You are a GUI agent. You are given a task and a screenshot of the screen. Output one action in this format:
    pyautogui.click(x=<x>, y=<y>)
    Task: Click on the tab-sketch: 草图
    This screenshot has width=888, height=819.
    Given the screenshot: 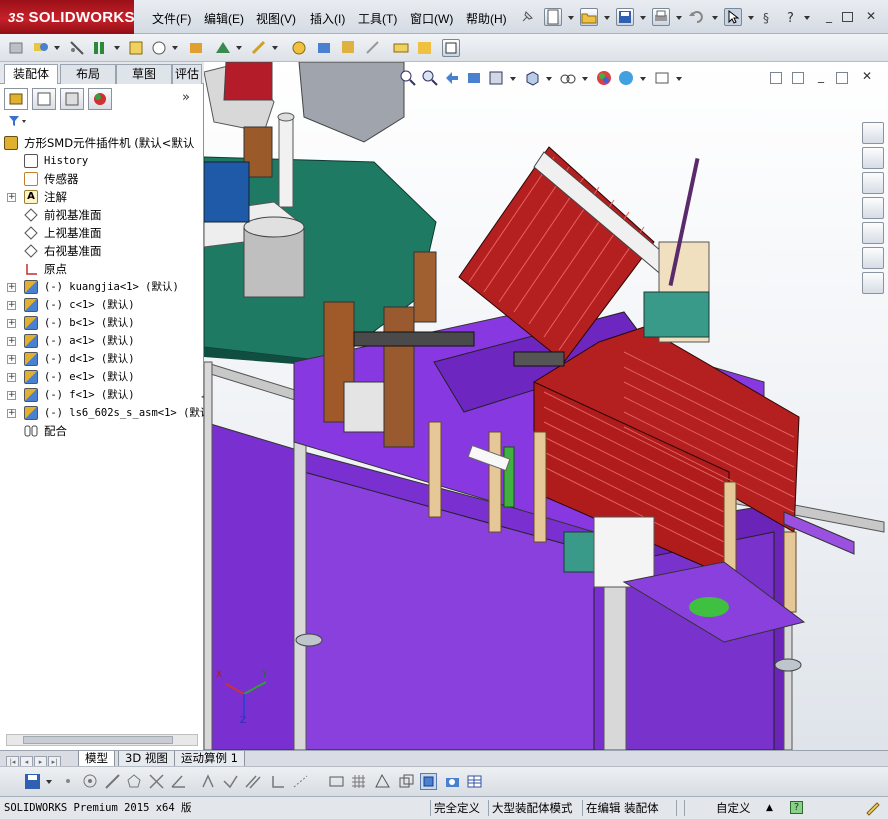 What is the action you would take?
    pyautogui.click(x=144, y=74)
    